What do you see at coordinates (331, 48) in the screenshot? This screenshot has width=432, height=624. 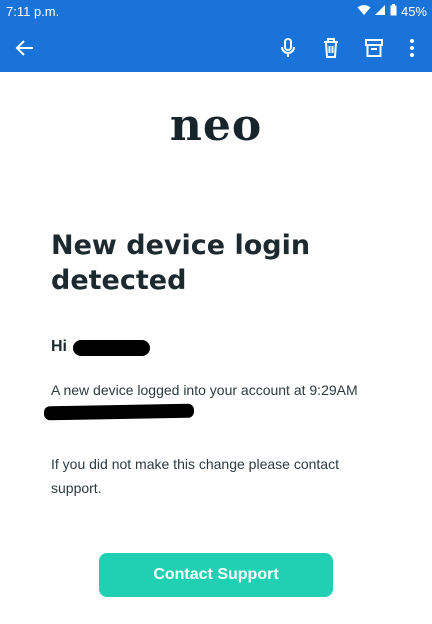 I see `trash-icon` at bounding box center [331, 48].